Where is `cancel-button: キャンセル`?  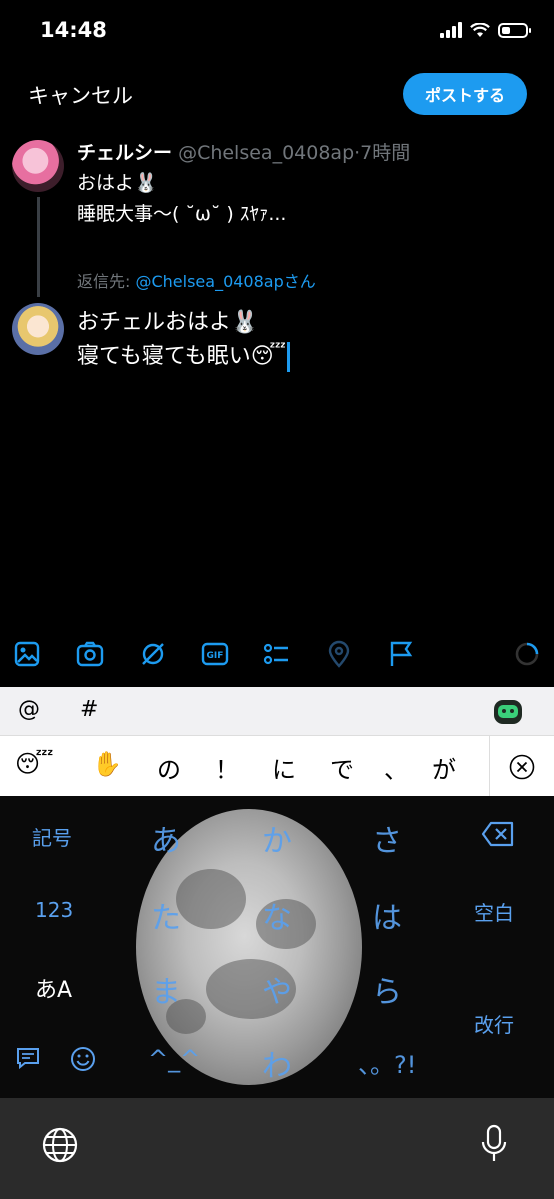 cancel-button: キャンセル is located at coordinates (80, 95).